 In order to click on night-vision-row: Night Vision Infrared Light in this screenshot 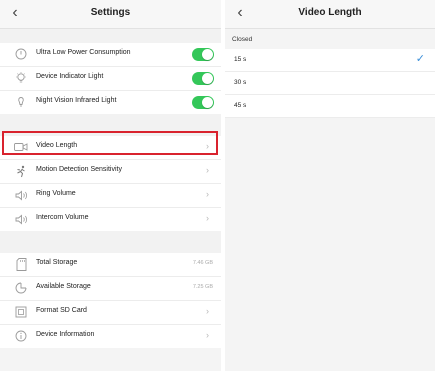, I will do `click(110, 102)`.